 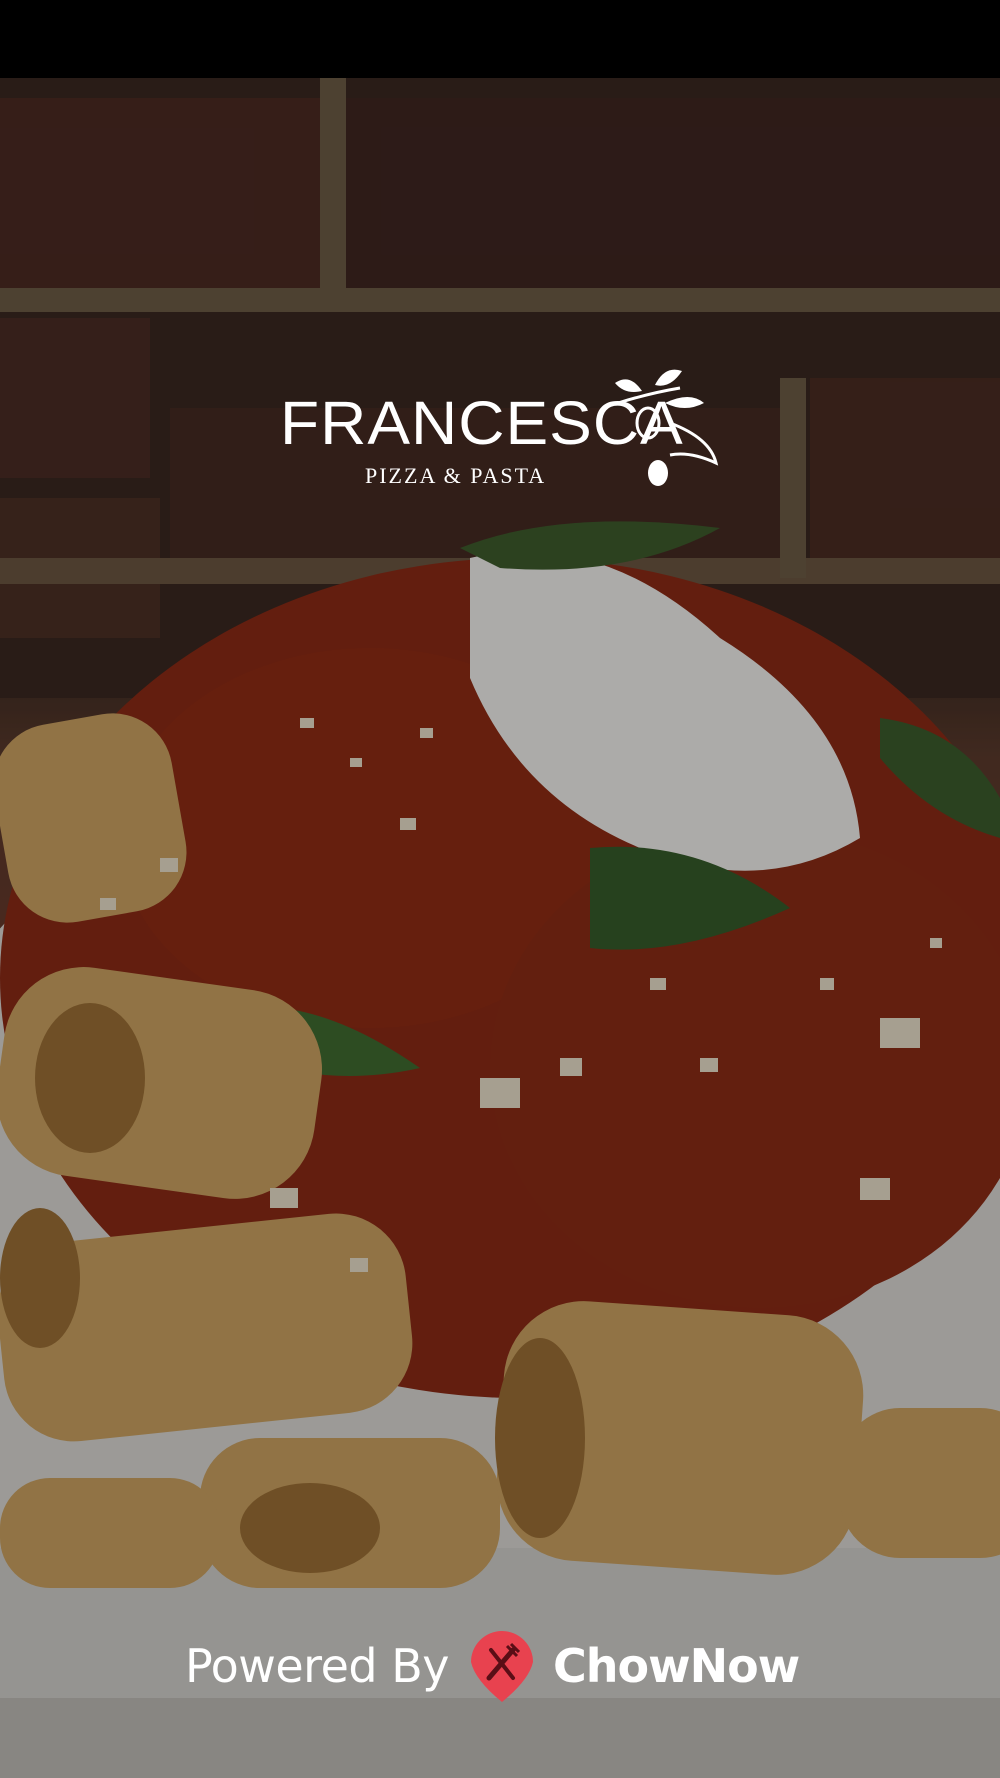 I want to click on chownow-brand-label: ChowNow, so click(x=676, y=1666).